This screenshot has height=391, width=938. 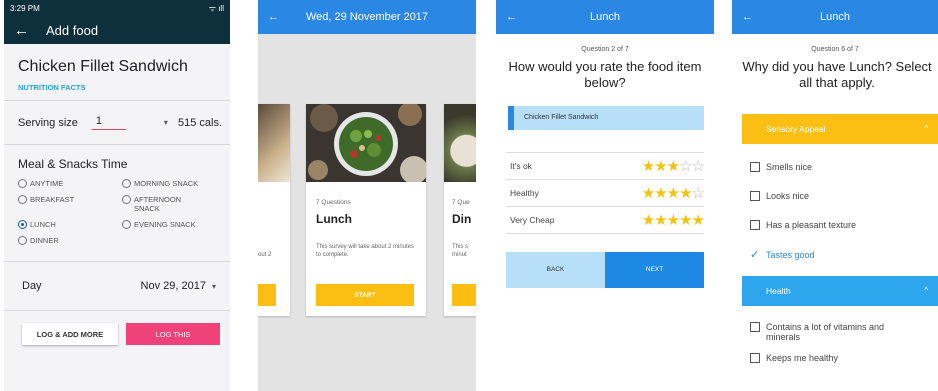 What do you see at coordinates (165, 224) in the screenshot?
I see `radio-label: EVENING SNACK` at bounding box center [165, 224].